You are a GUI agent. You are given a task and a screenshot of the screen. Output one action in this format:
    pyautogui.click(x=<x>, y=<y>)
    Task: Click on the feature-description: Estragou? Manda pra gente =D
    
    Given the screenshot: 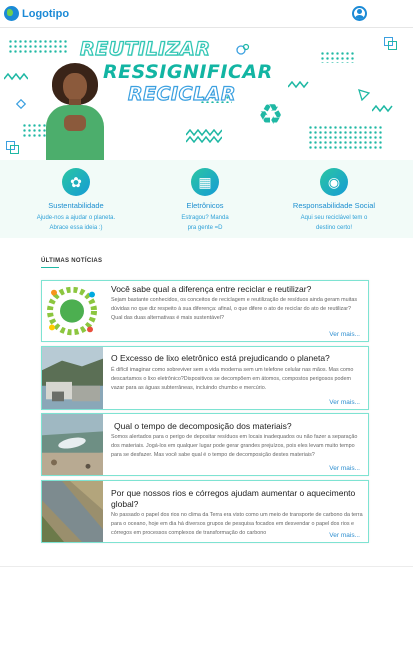 What is the action you would take?
    pyautogui.click(x=205, y=223)
    